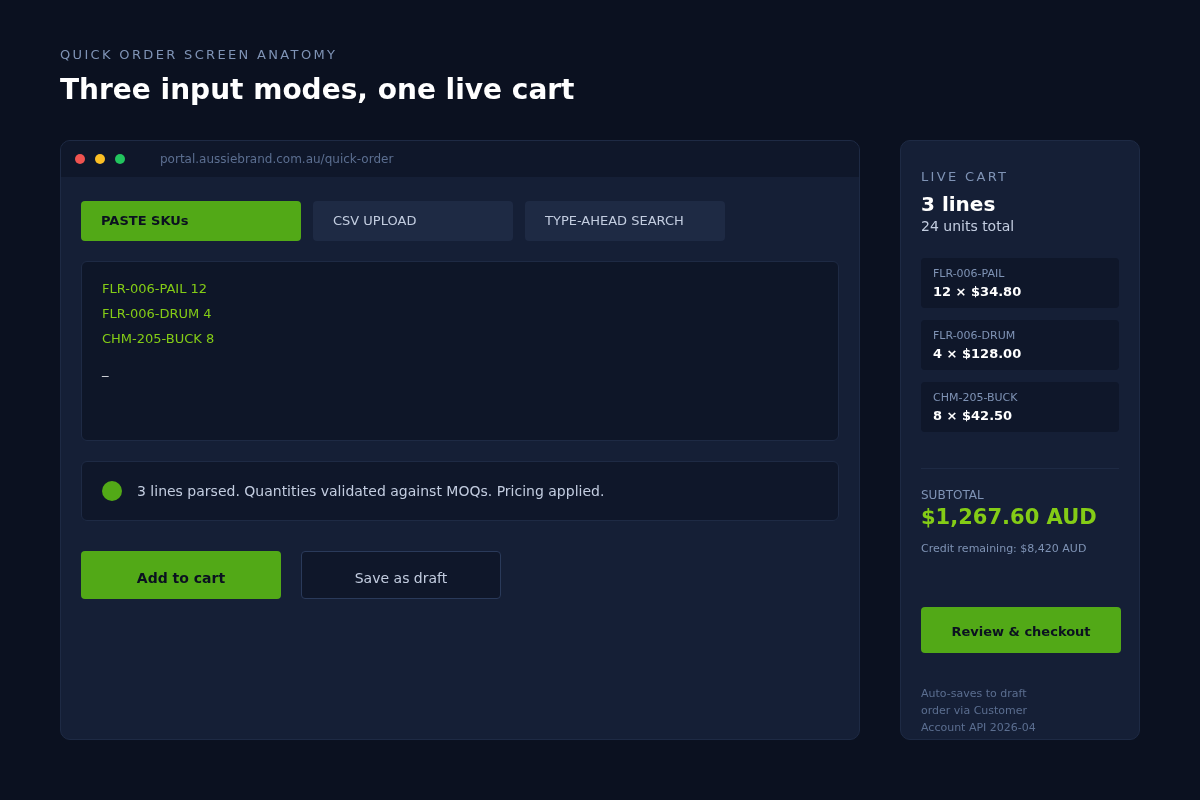  Describe the element at coordinates (460, 351) in the screenshot. I see `paste-sku-field: FLR-006-PAIL 12 FLR-006-DRUM 4 CHM-205-BUCK 8 _` at that location.